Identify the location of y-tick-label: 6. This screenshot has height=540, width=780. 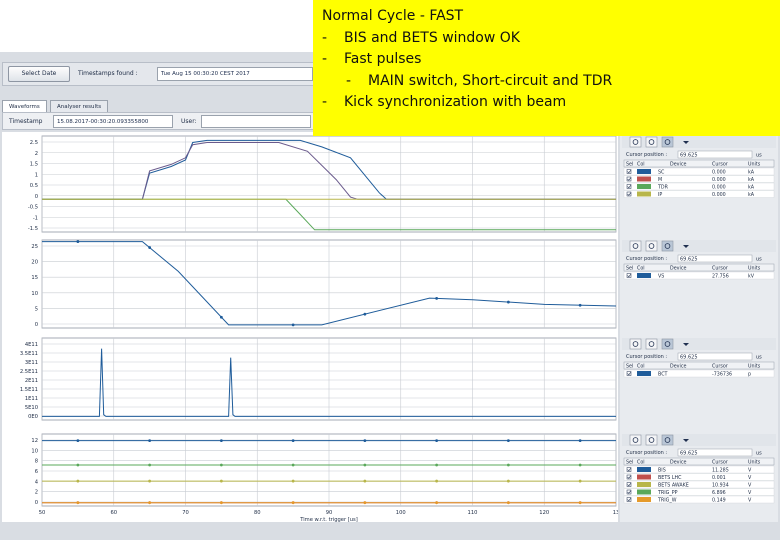
(36, 472).